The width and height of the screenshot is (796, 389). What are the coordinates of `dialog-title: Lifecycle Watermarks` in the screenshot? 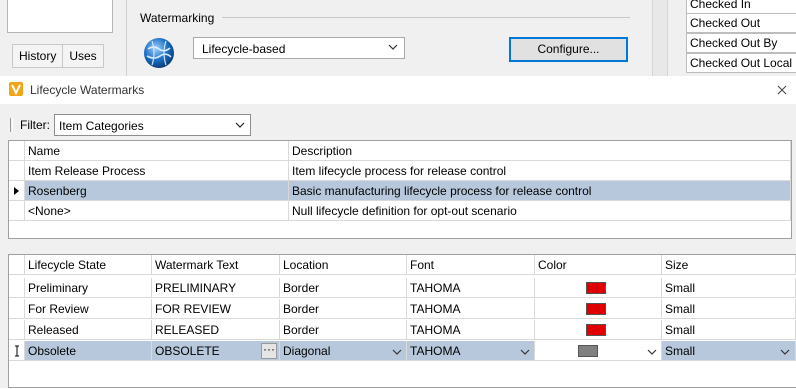 It's located at (87, 90).